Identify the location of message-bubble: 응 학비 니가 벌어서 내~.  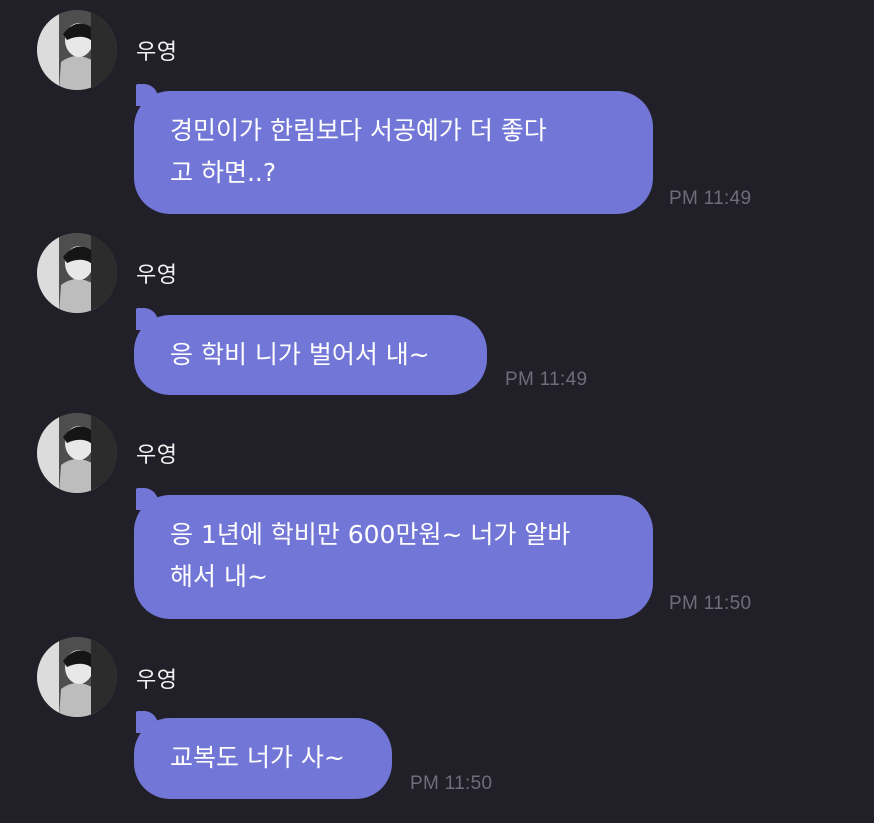
(310, 351).